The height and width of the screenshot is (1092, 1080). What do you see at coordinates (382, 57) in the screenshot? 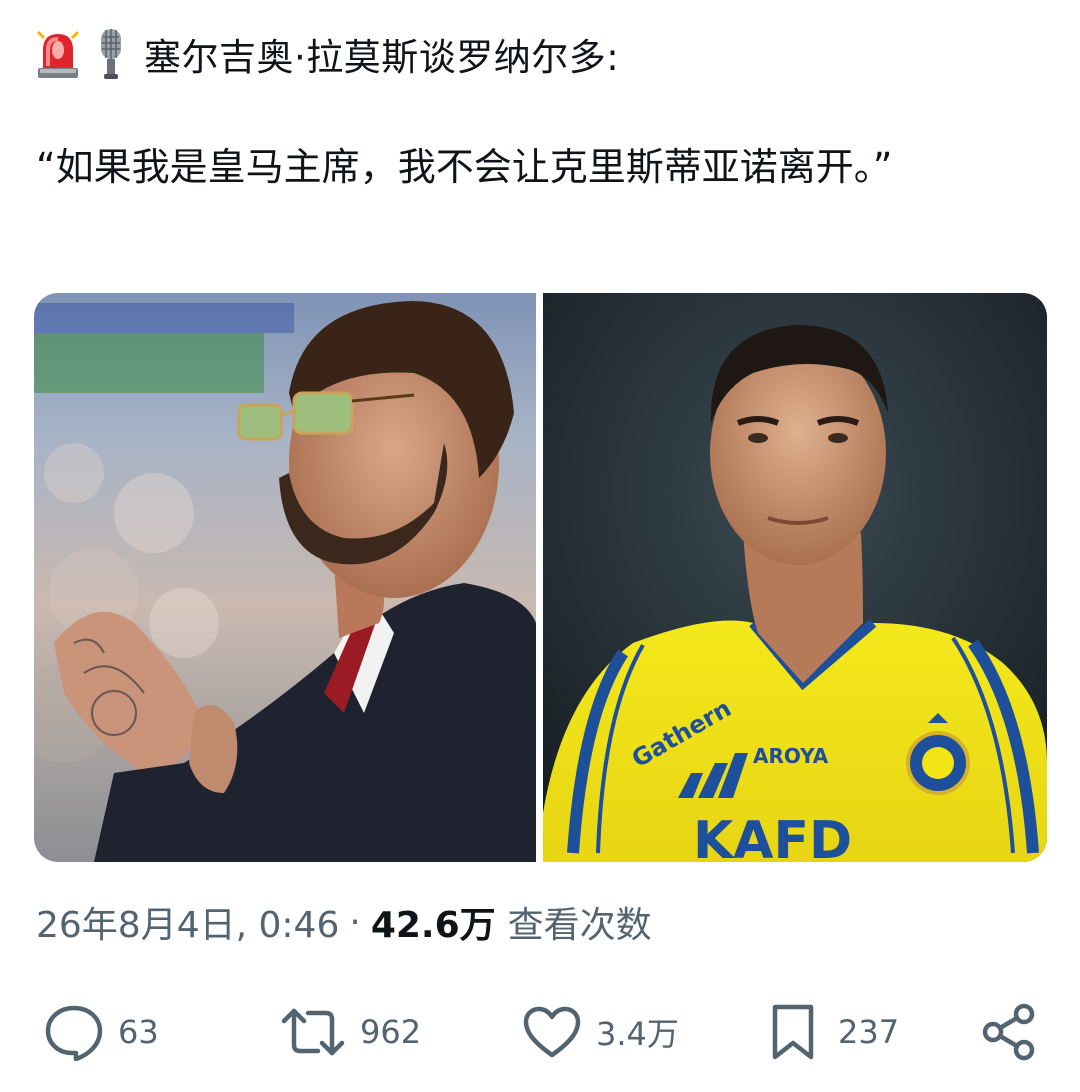
I see `header-text: 塞尔吉奥·拉莫斯谈罗纳尔多:` at bounding box center [382, 57].